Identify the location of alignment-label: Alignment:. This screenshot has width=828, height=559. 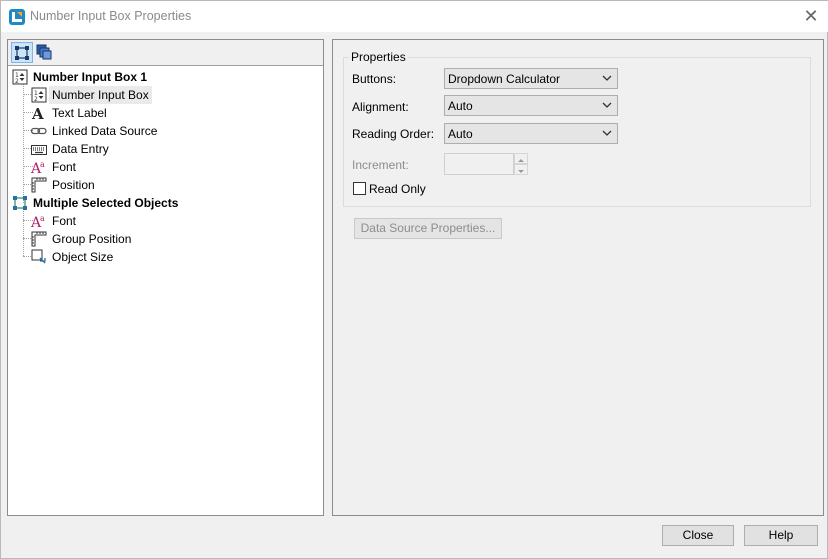
(380, 107).